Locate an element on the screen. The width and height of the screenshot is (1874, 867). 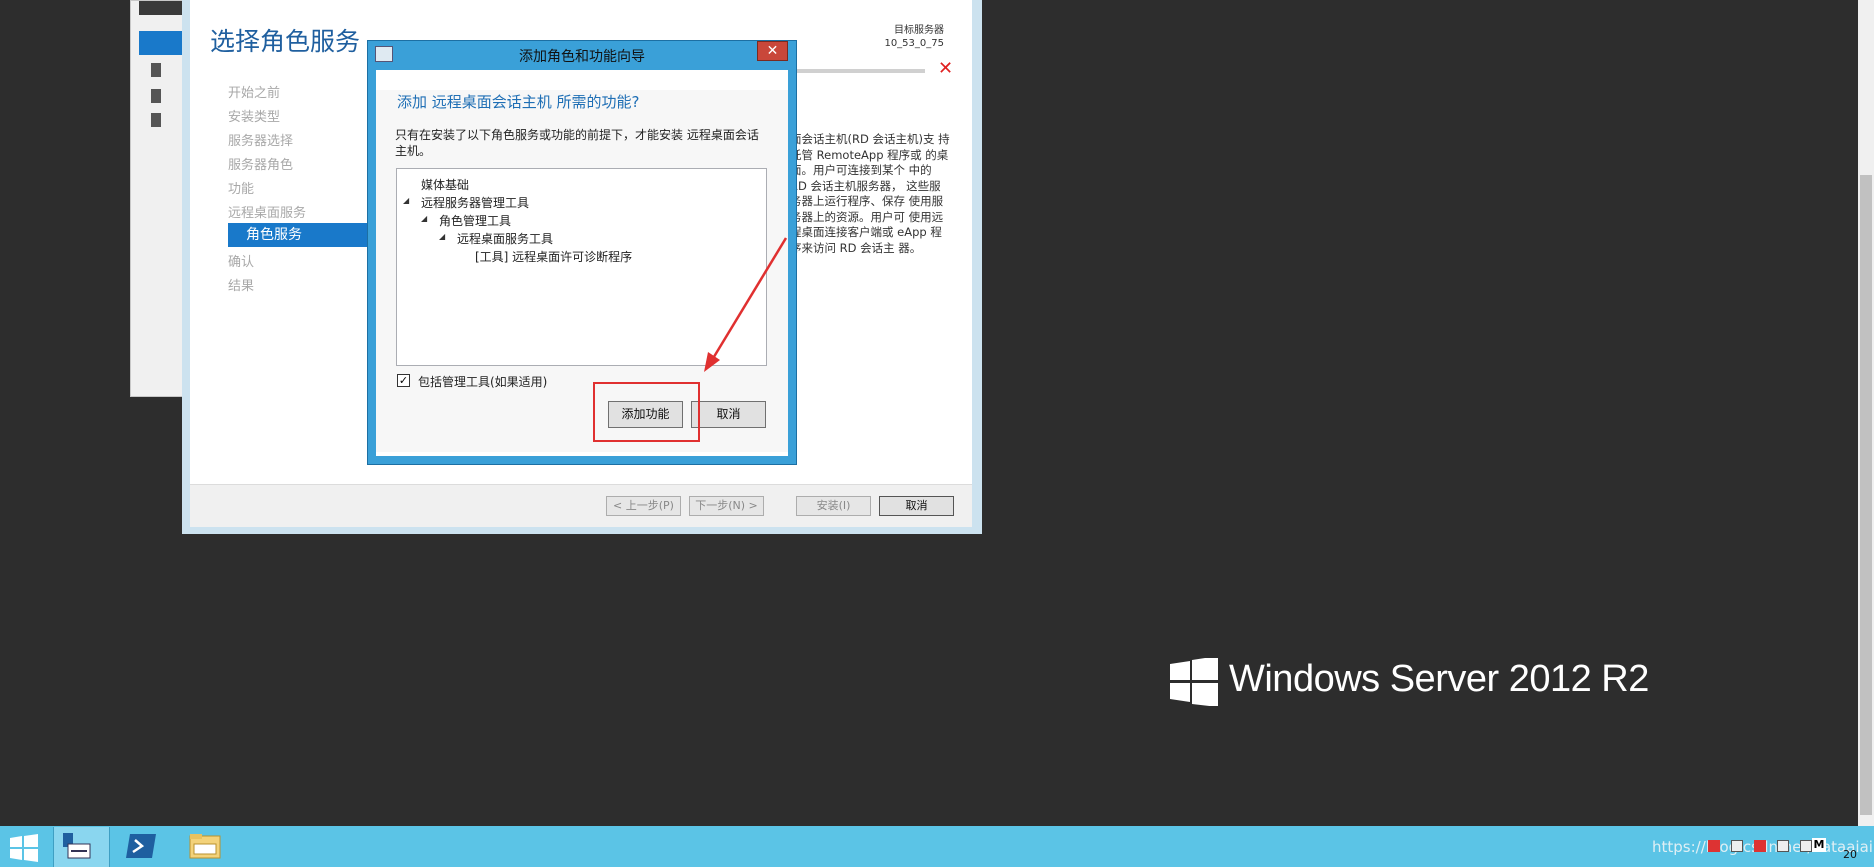
wizard-cancel-button: 取消 is located at coordinates (916, 506).